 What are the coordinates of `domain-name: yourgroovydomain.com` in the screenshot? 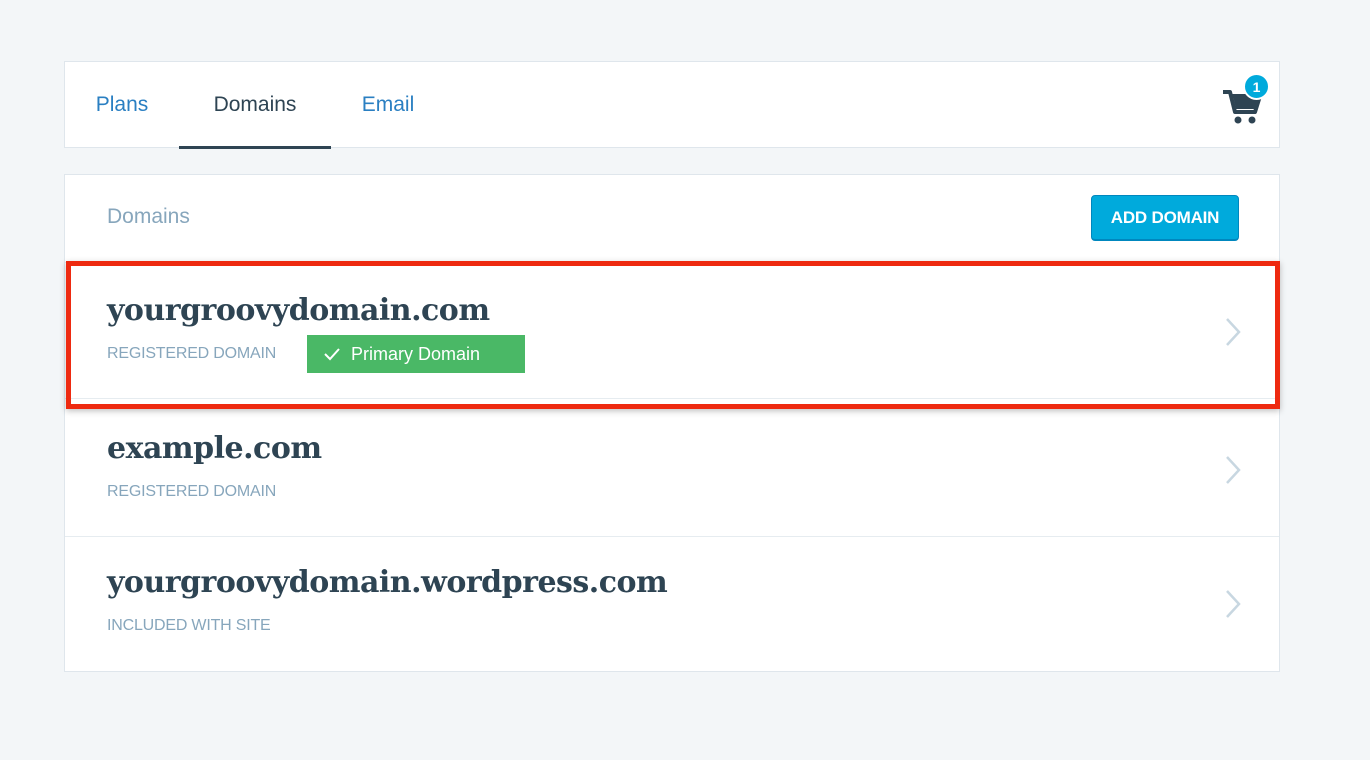 It's located at (298, 310).